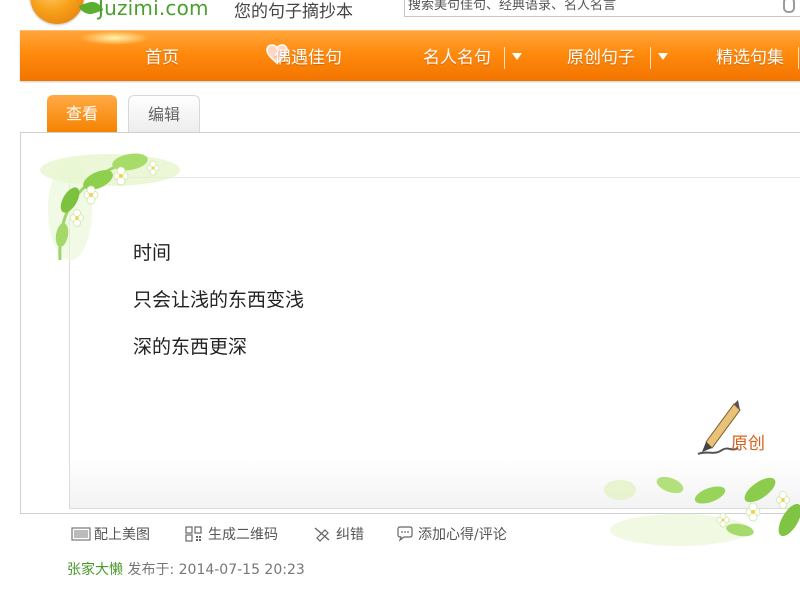  What do you see at coordinates (588, 6) in the screenshot?
I see `search-input` at bounding box center [588, 6].